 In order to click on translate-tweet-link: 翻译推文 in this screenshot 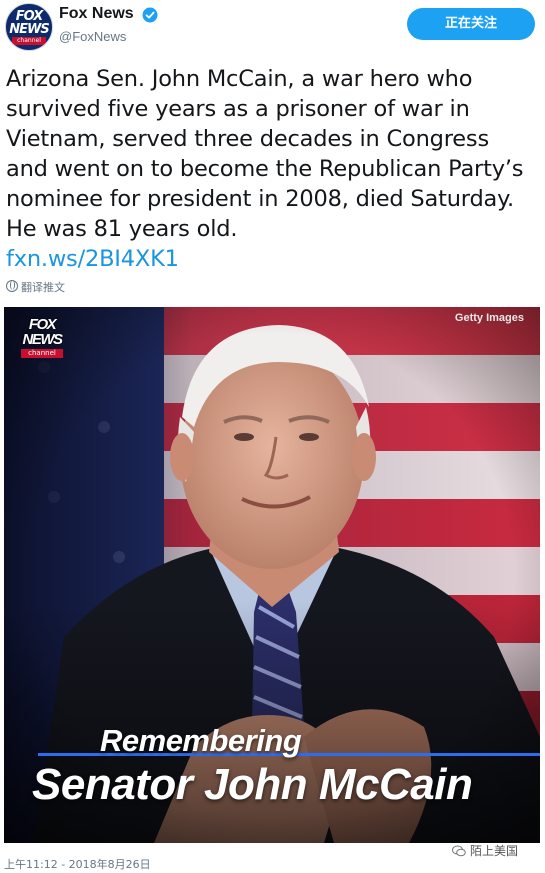, I will do `click(35, 287)`.